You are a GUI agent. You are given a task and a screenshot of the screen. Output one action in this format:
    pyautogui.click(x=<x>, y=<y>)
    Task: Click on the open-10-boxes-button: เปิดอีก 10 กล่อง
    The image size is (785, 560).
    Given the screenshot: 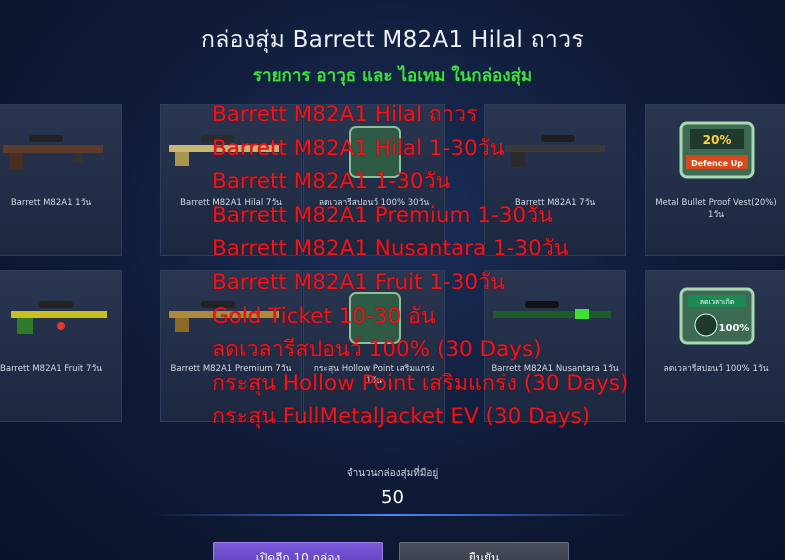 What is the action you would take?
    pyautogui.click(x=298, y=551)
    